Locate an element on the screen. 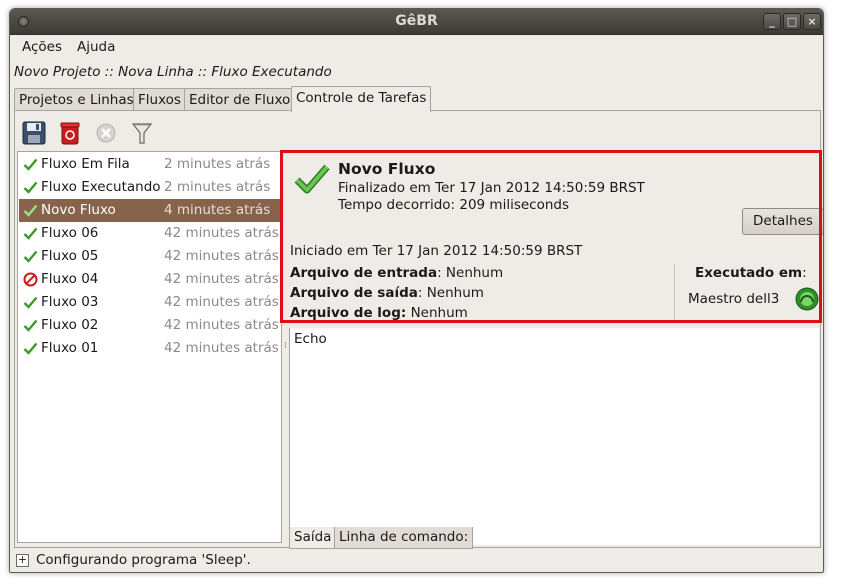  tab-projetos-e-linhas: Projetos e Linhas is located at coordinates (76, 99).